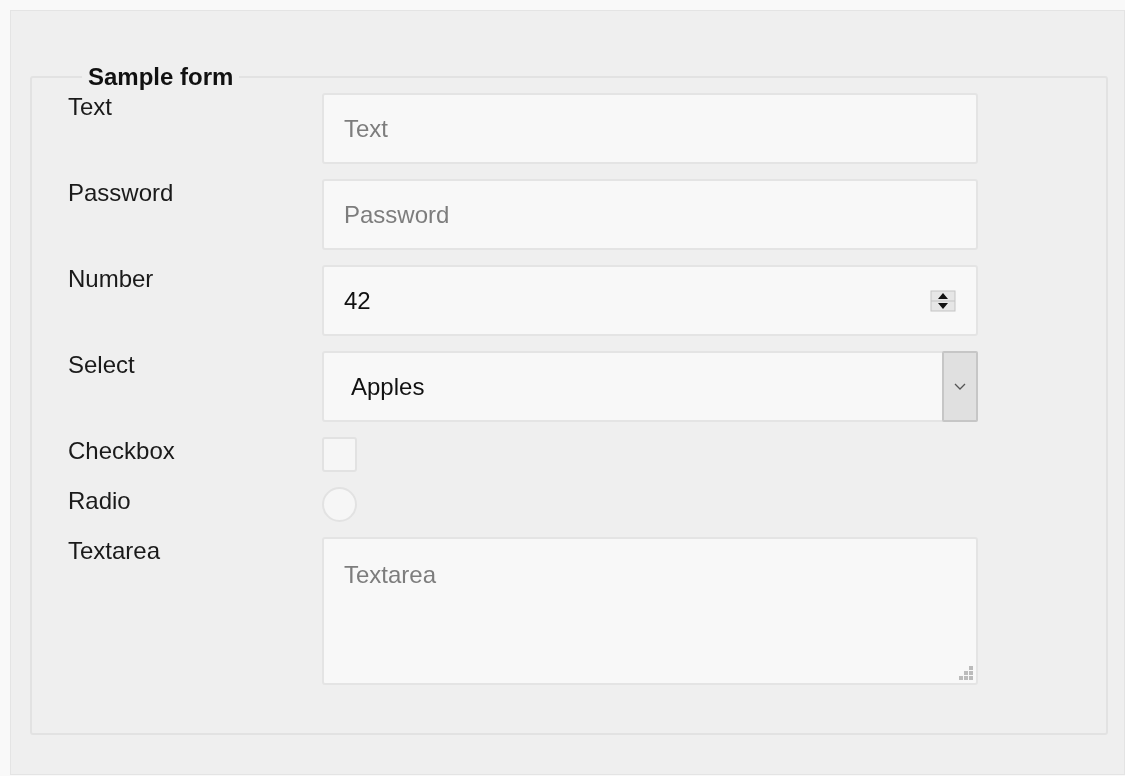  I want to click on textarea-field: Textarea, so click(650, 611).